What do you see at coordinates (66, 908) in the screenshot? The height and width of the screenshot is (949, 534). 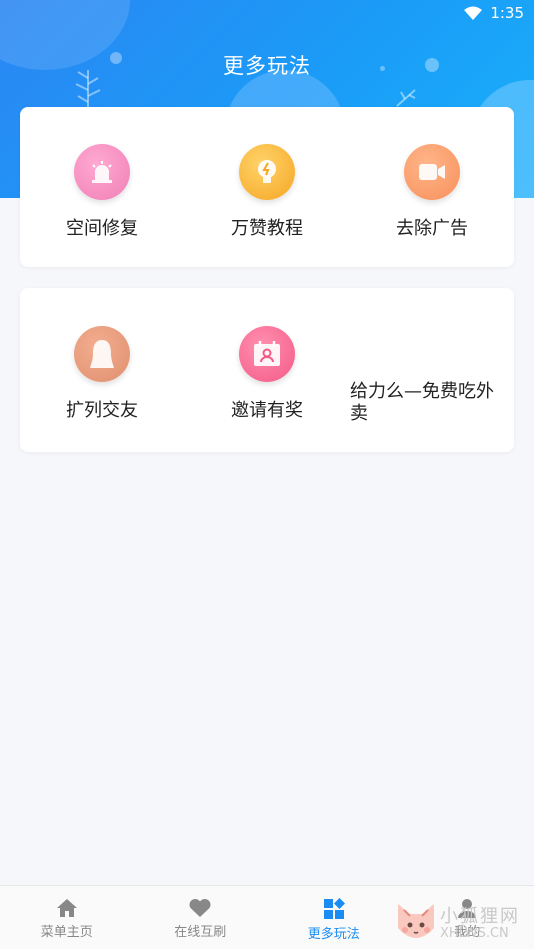 I see `home-icon` at bounding box center [66, 908].